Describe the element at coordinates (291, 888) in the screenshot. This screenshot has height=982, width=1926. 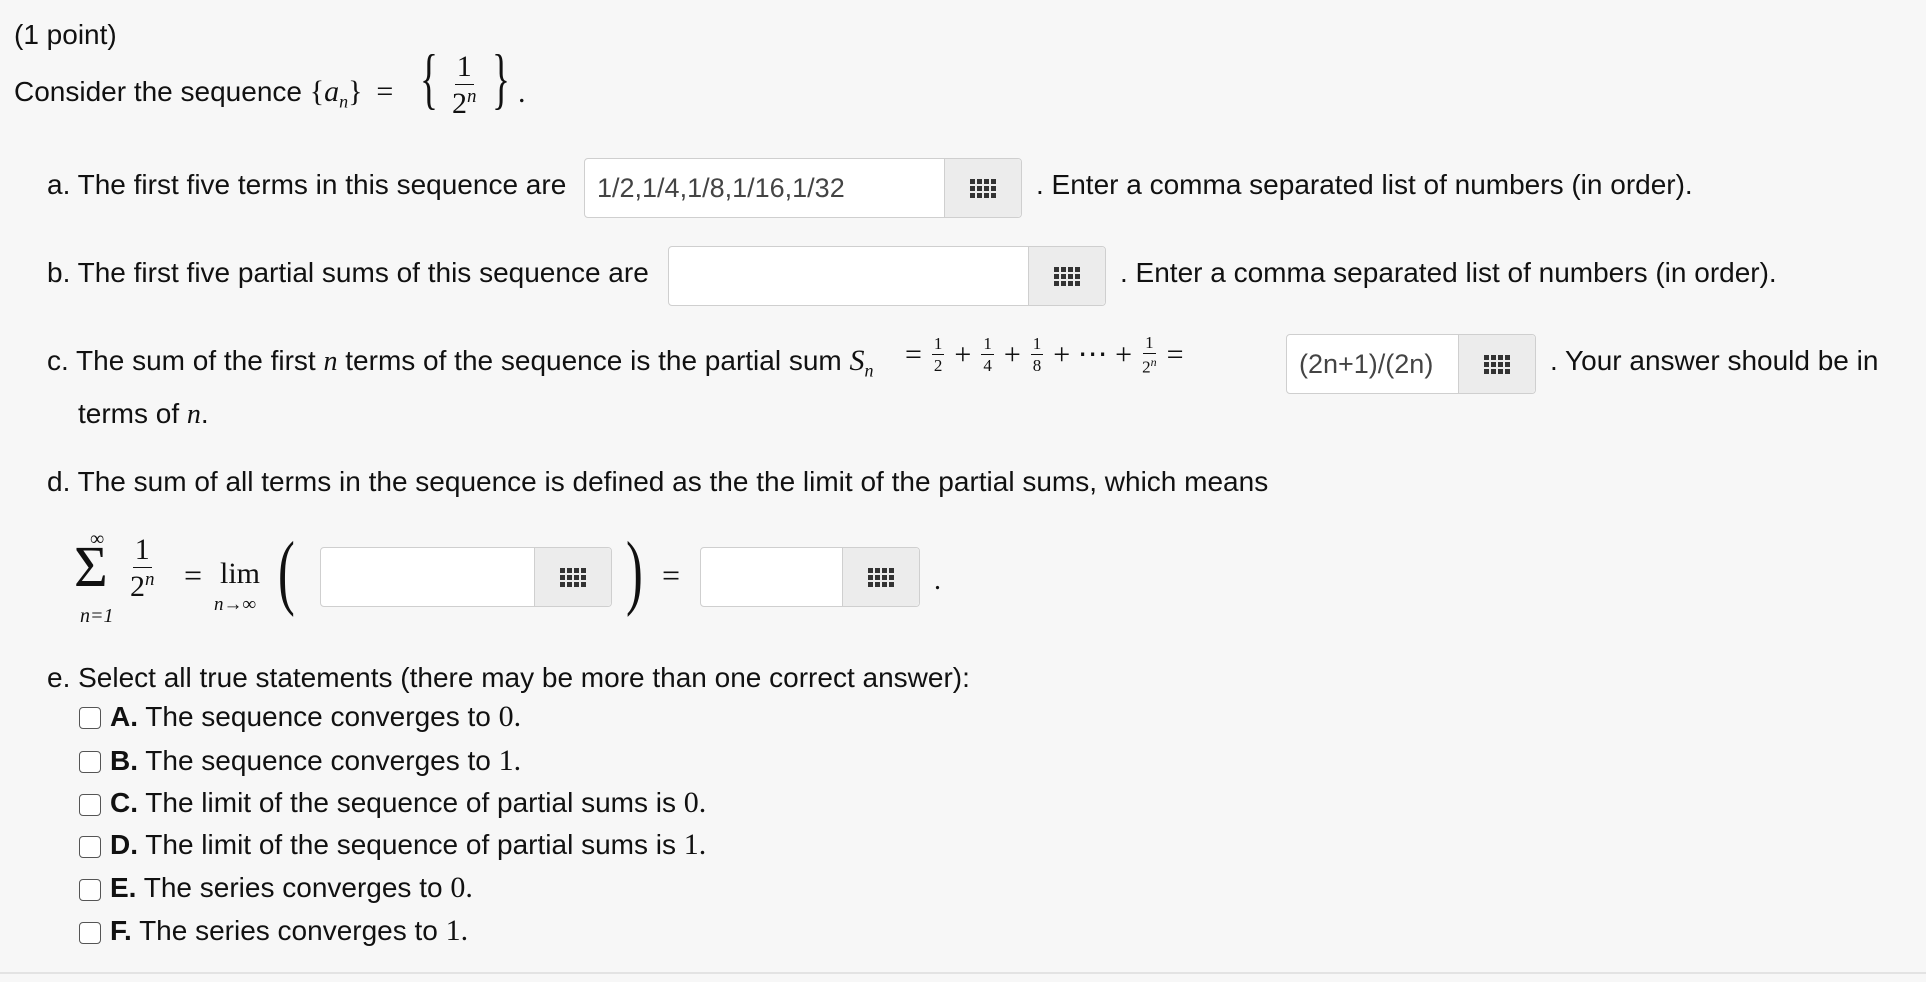
I see `option-e-label: E. The series converges to 0.` at that location.